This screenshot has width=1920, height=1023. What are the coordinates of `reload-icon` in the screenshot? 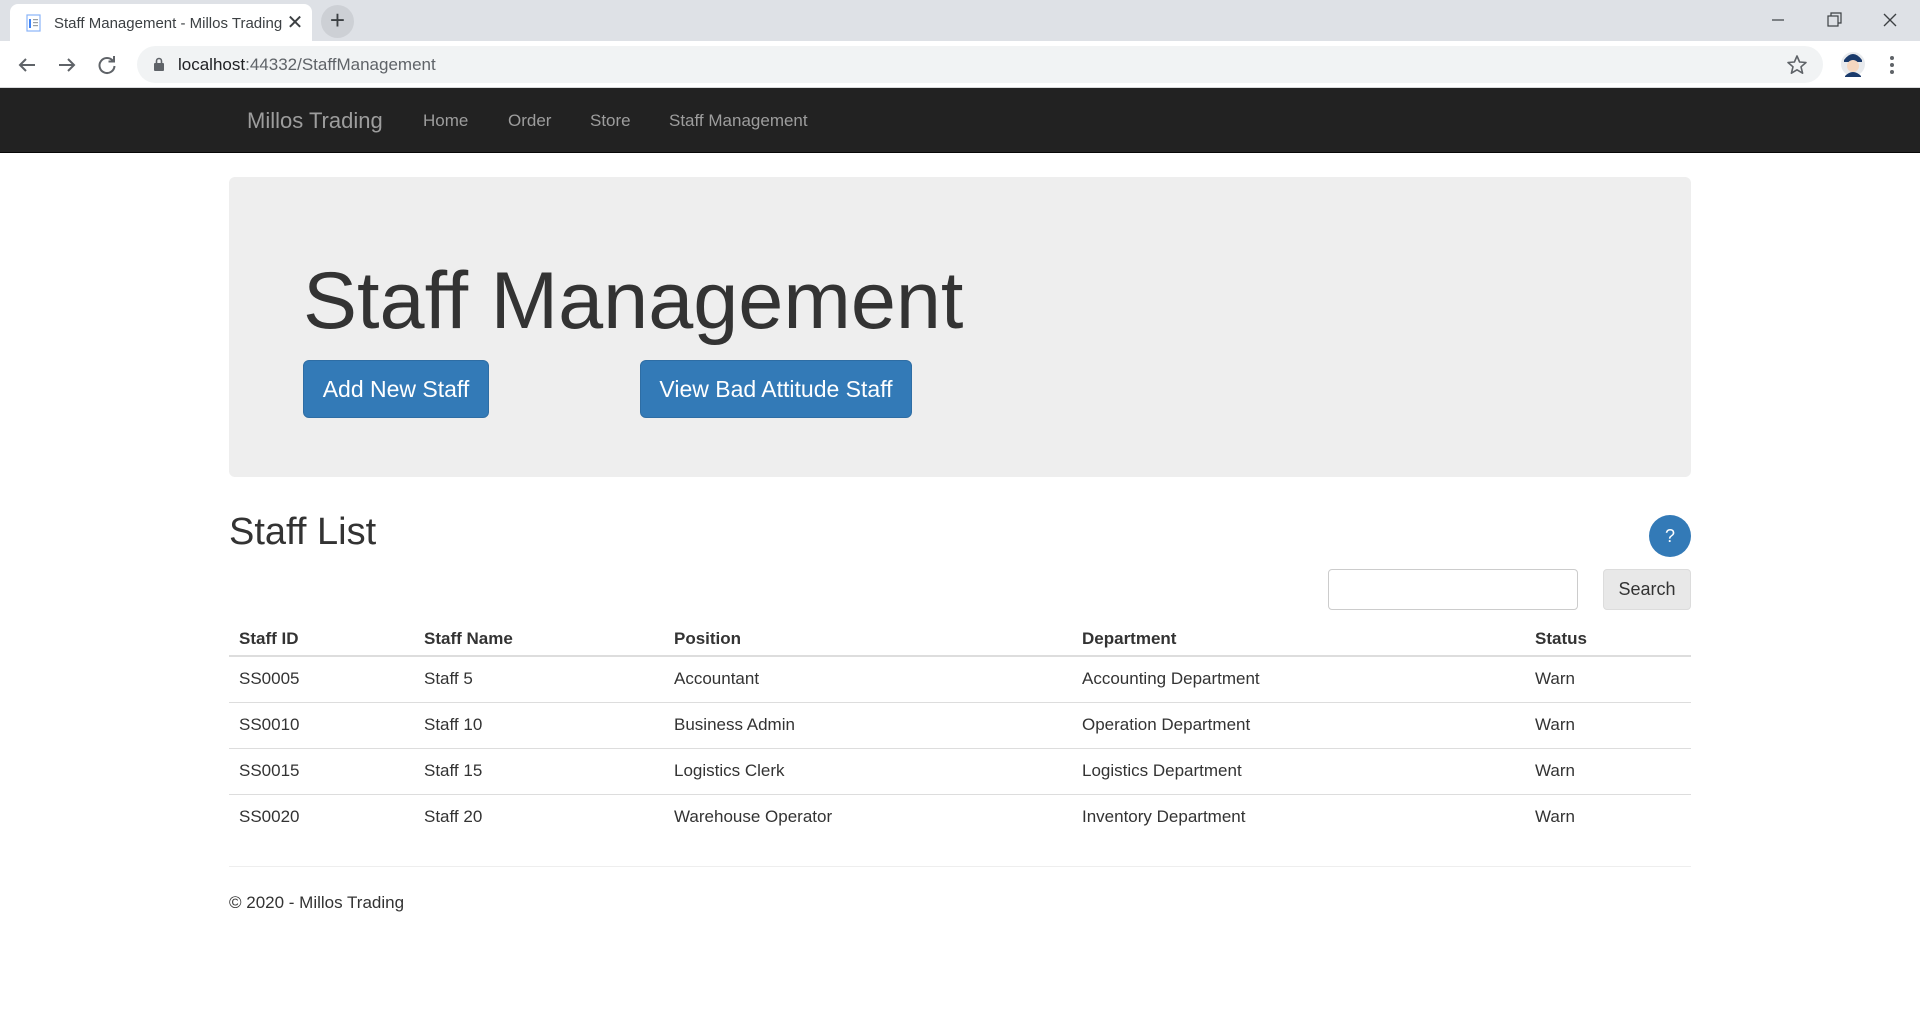 It's located at (107, 65).